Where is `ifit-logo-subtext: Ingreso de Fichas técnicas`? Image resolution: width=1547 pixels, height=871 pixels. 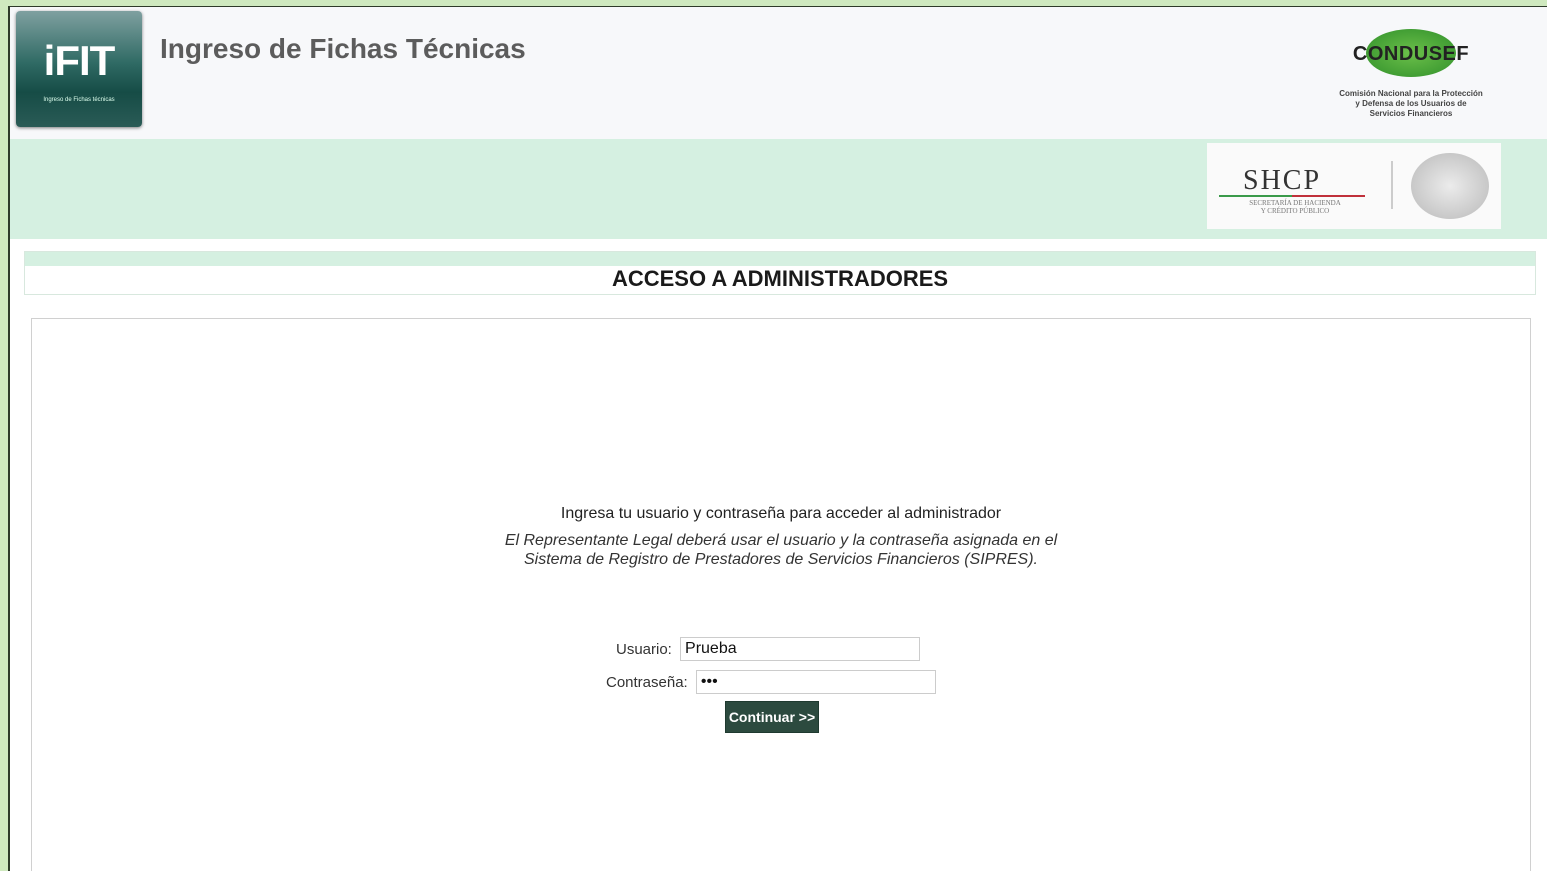 ifit-logo-subtext: Ingreso de Fichas técnicas is located at coordinates (79, 100).